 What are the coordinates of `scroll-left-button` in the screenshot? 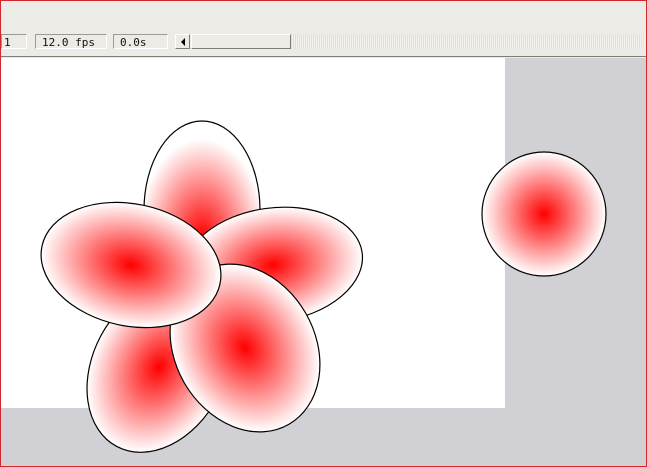 It's located at (182, 41).